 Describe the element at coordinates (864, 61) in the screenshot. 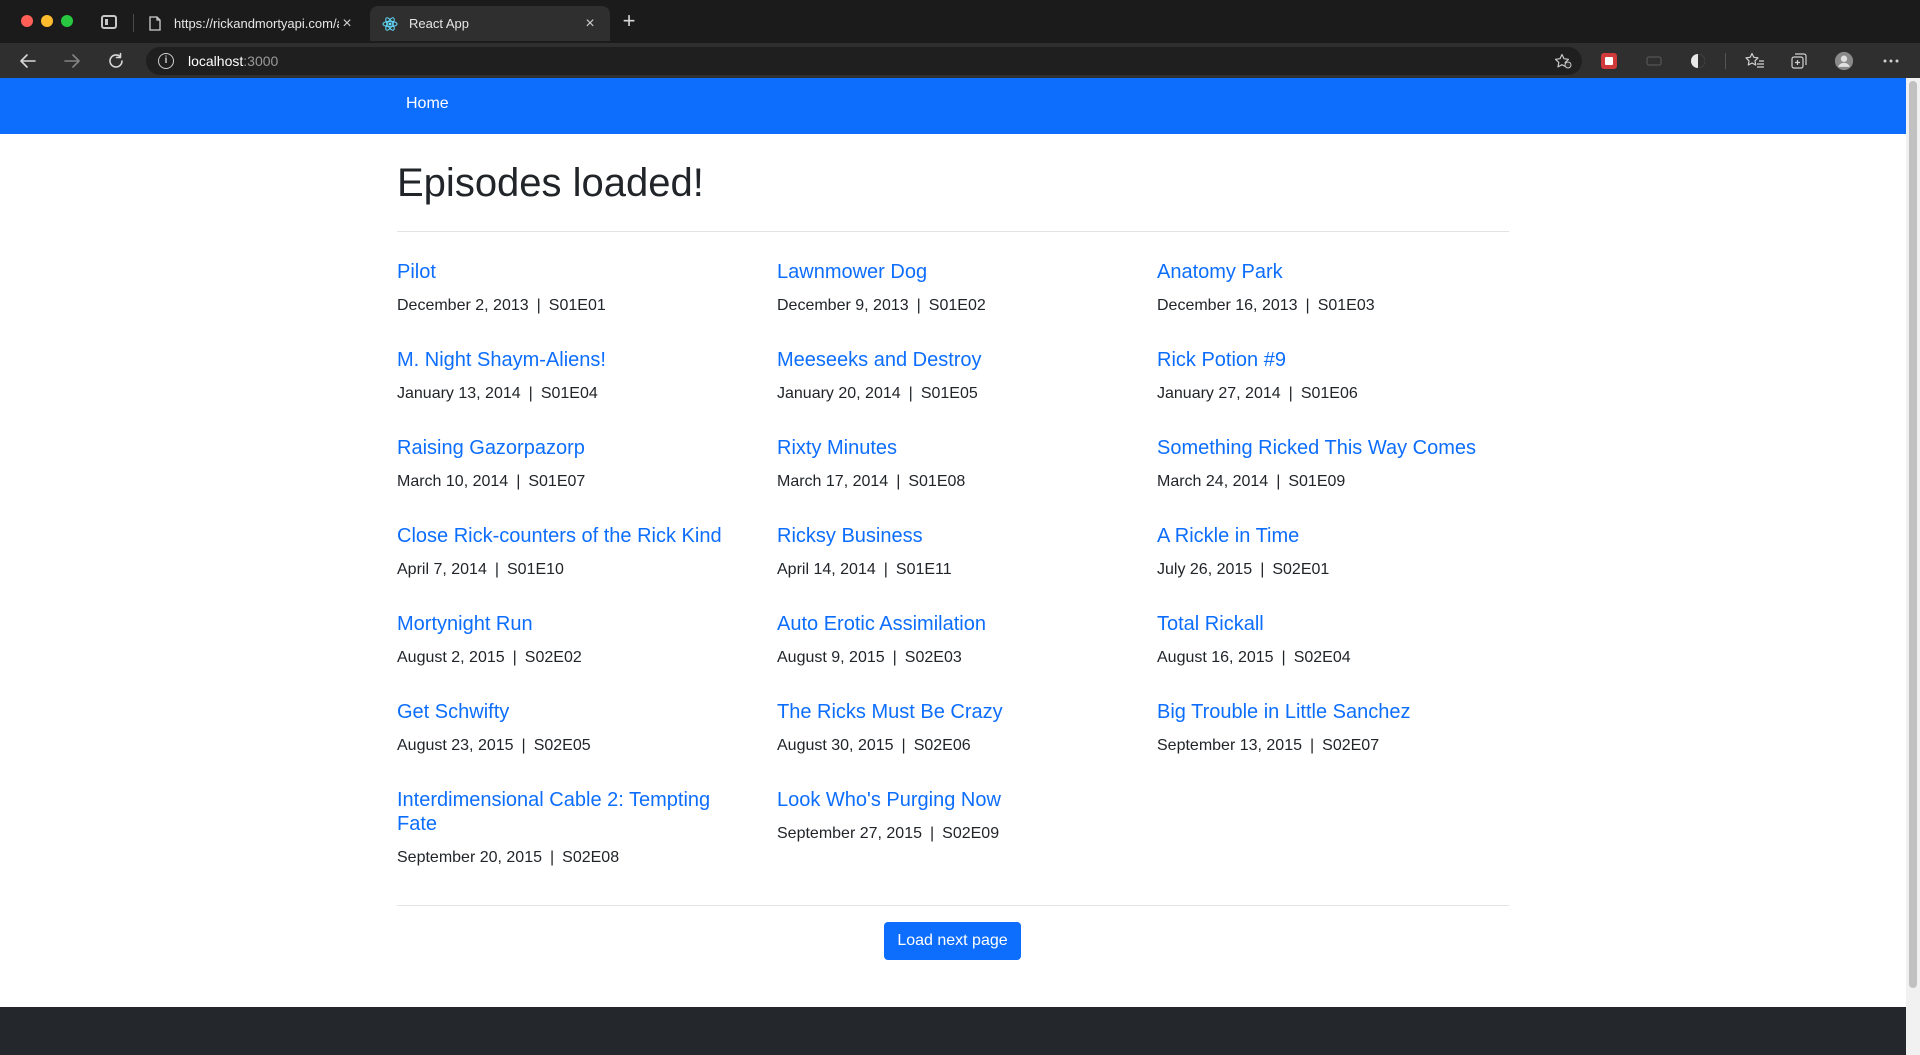

I see `address-bar: i localhost:3000` at that location.